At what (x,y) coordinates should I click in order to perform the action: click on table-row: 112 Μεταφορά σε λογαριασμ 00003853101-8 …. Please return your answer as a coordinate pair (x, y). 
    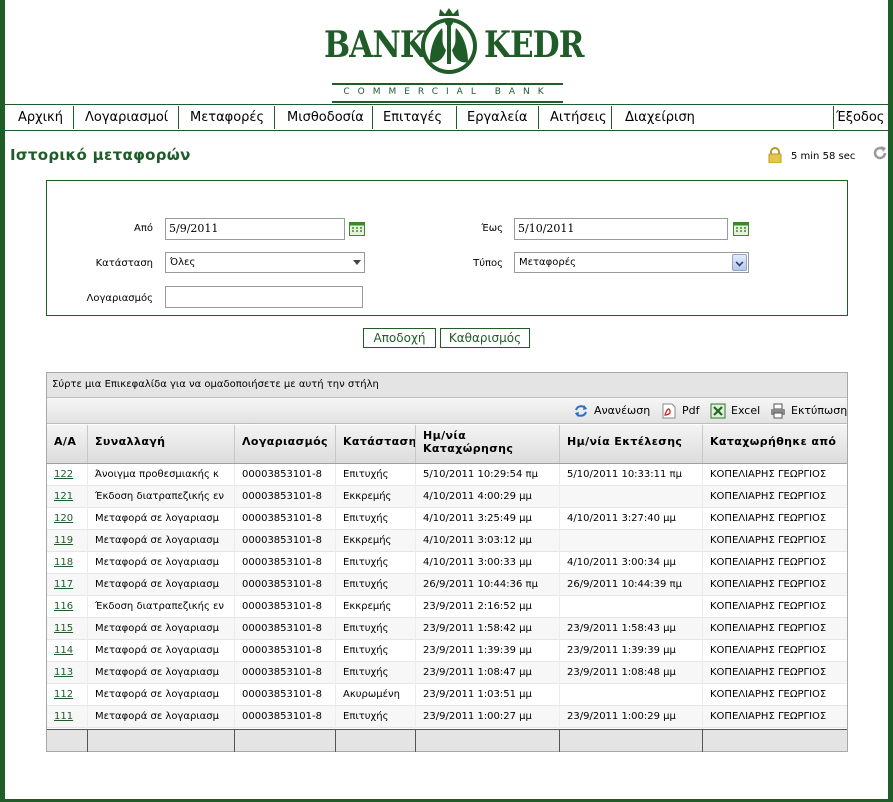
    Looking at the image, I should click on (447, 695).